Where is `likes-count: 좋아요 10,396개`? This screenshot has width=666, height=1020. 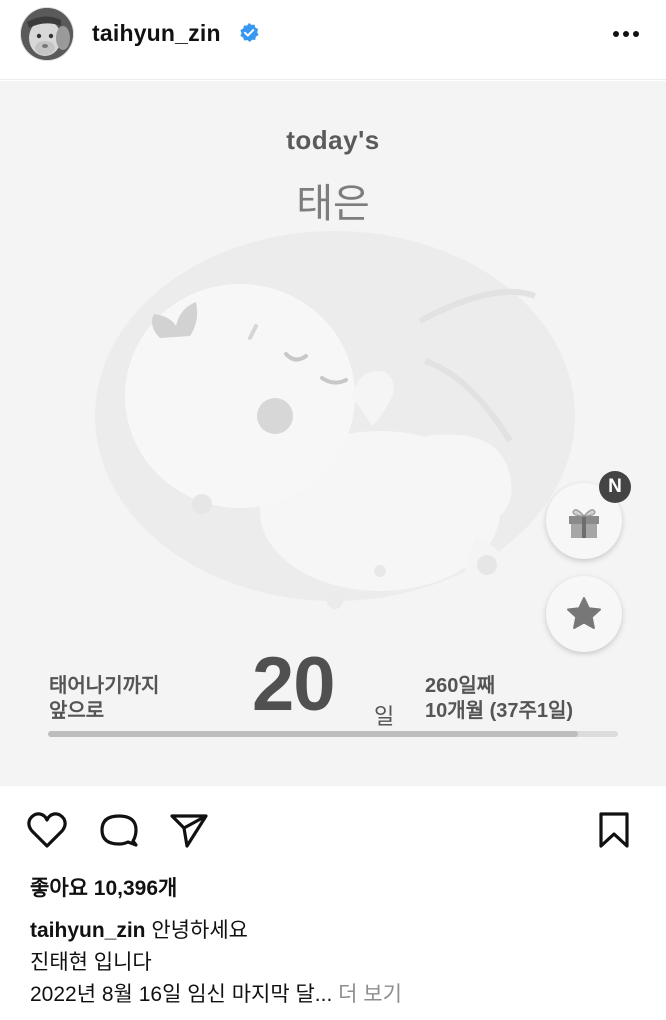
likes-count: 좋아요 10,396개 is located at coordinates (103, 887).